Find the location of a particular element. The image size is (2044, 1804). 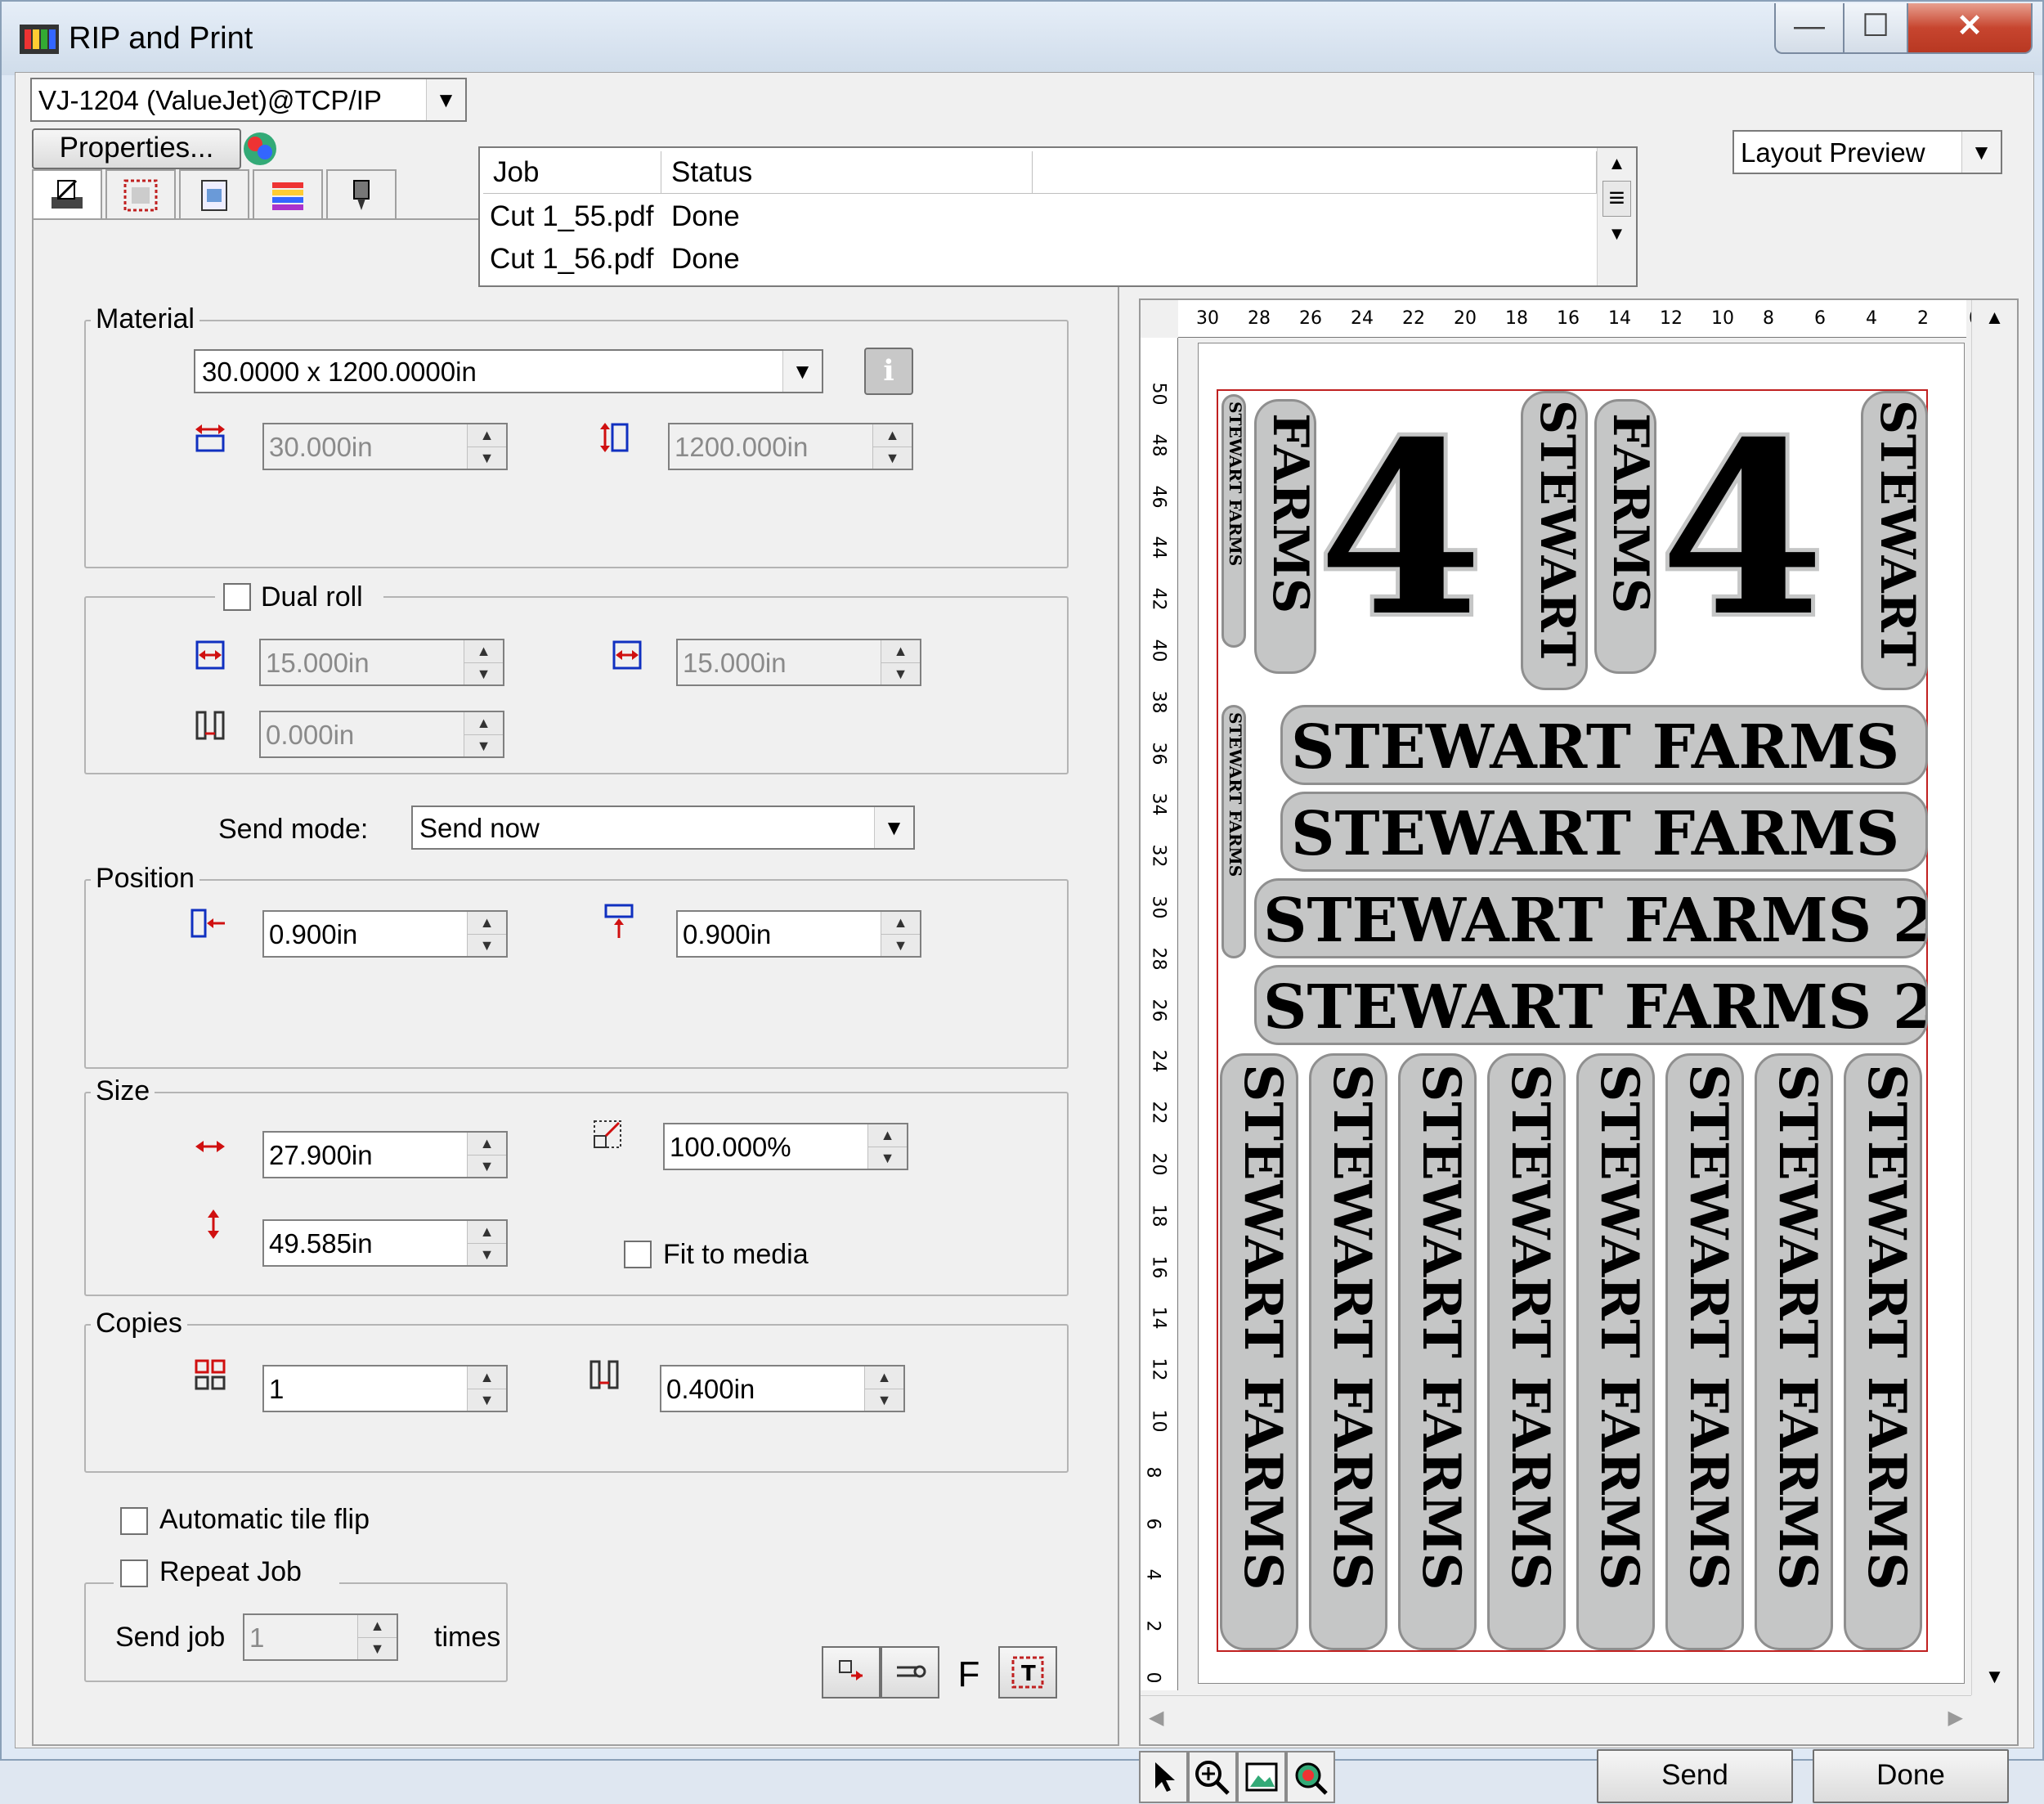

scale-field: 100.000% ▲ ▼ is located at coordinates (785, 1146).